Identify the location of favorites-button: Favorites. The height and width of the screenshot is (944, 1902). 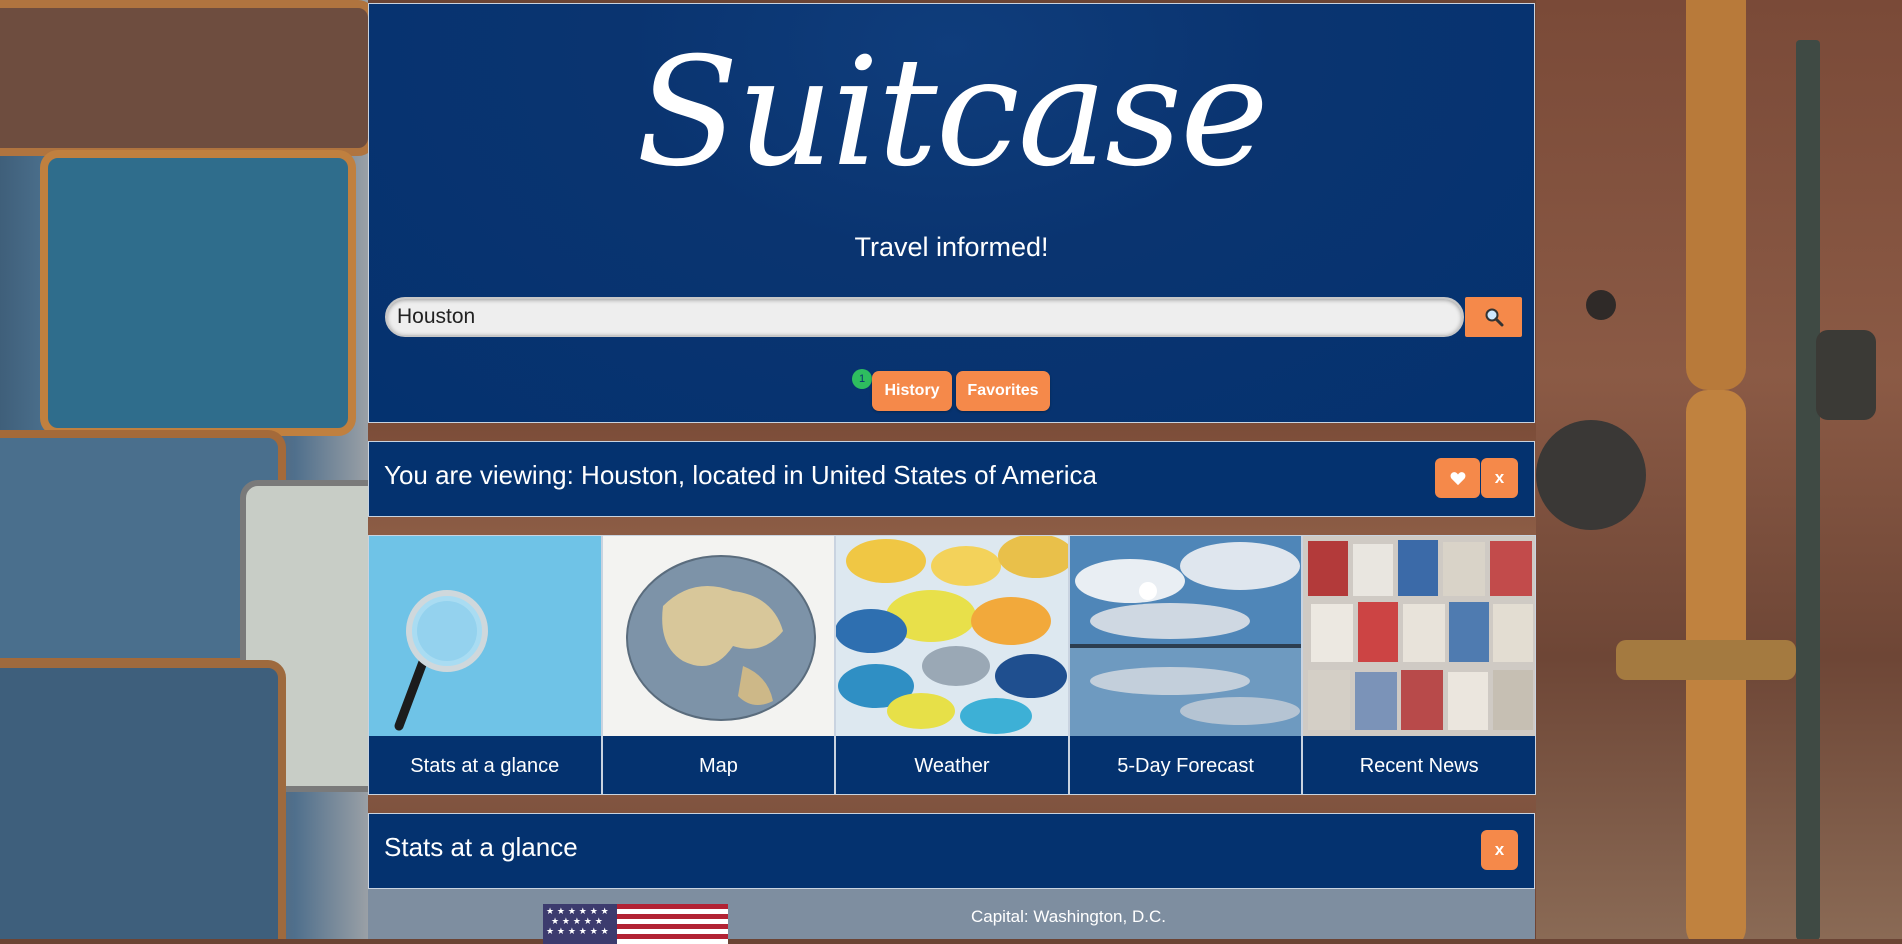
(1003, 391).